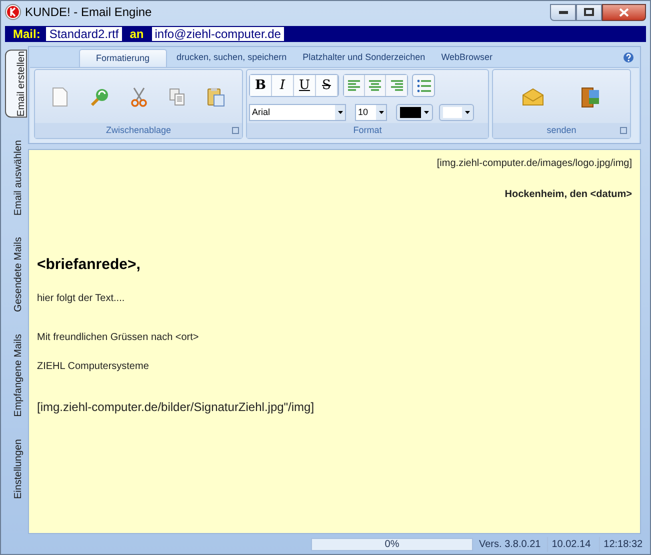 The width and height of the screenshot is (651, 555). What do you see at coordinates (89, 265) in the screenshot?
I see `salutation-text: <briefanrede>,` at bounding box center [89, 265].